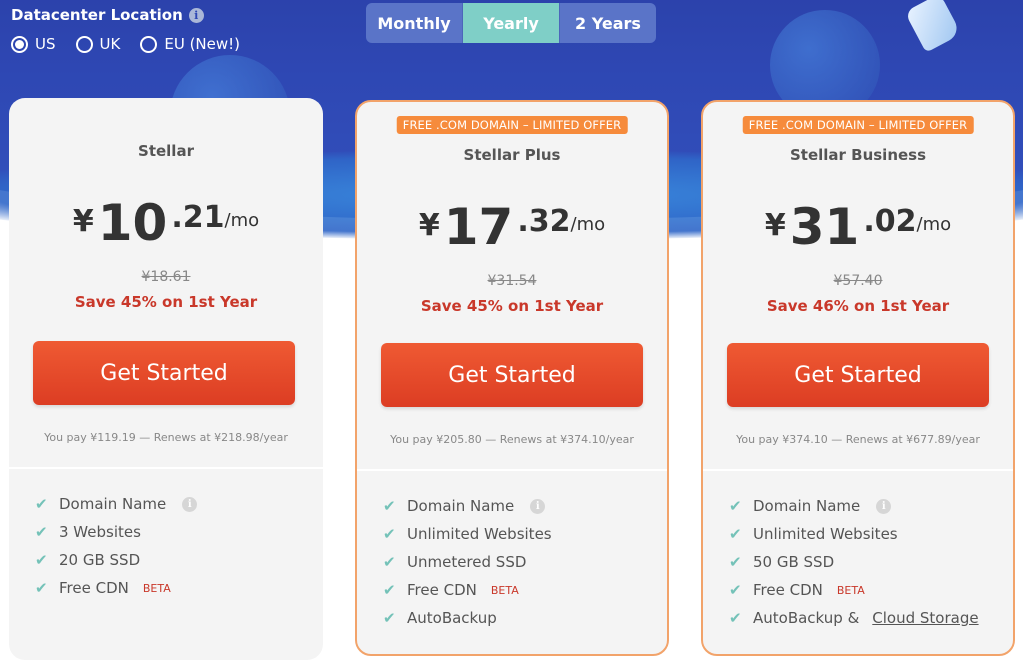  Describe the element at coordinates (858, 439) in the screenshot. I see `renewal-info: You pay ¥374.10 — Renews at ¥677.89/year` at that location.